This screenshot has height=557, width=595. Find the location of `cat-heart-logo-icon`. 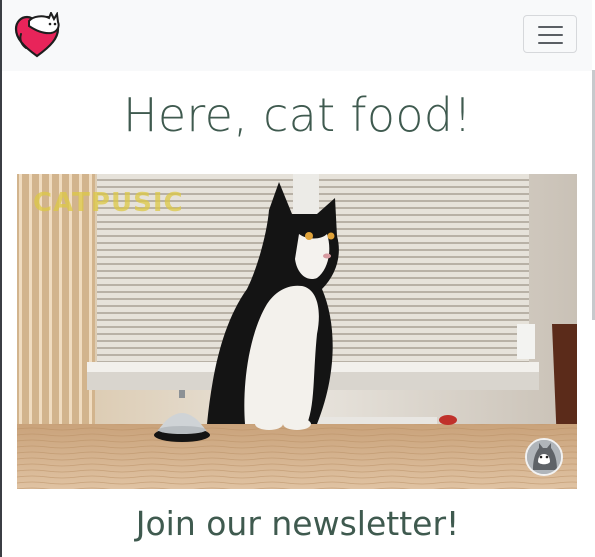

cat-heart-logo-icon is located at coordinates (37, 34).